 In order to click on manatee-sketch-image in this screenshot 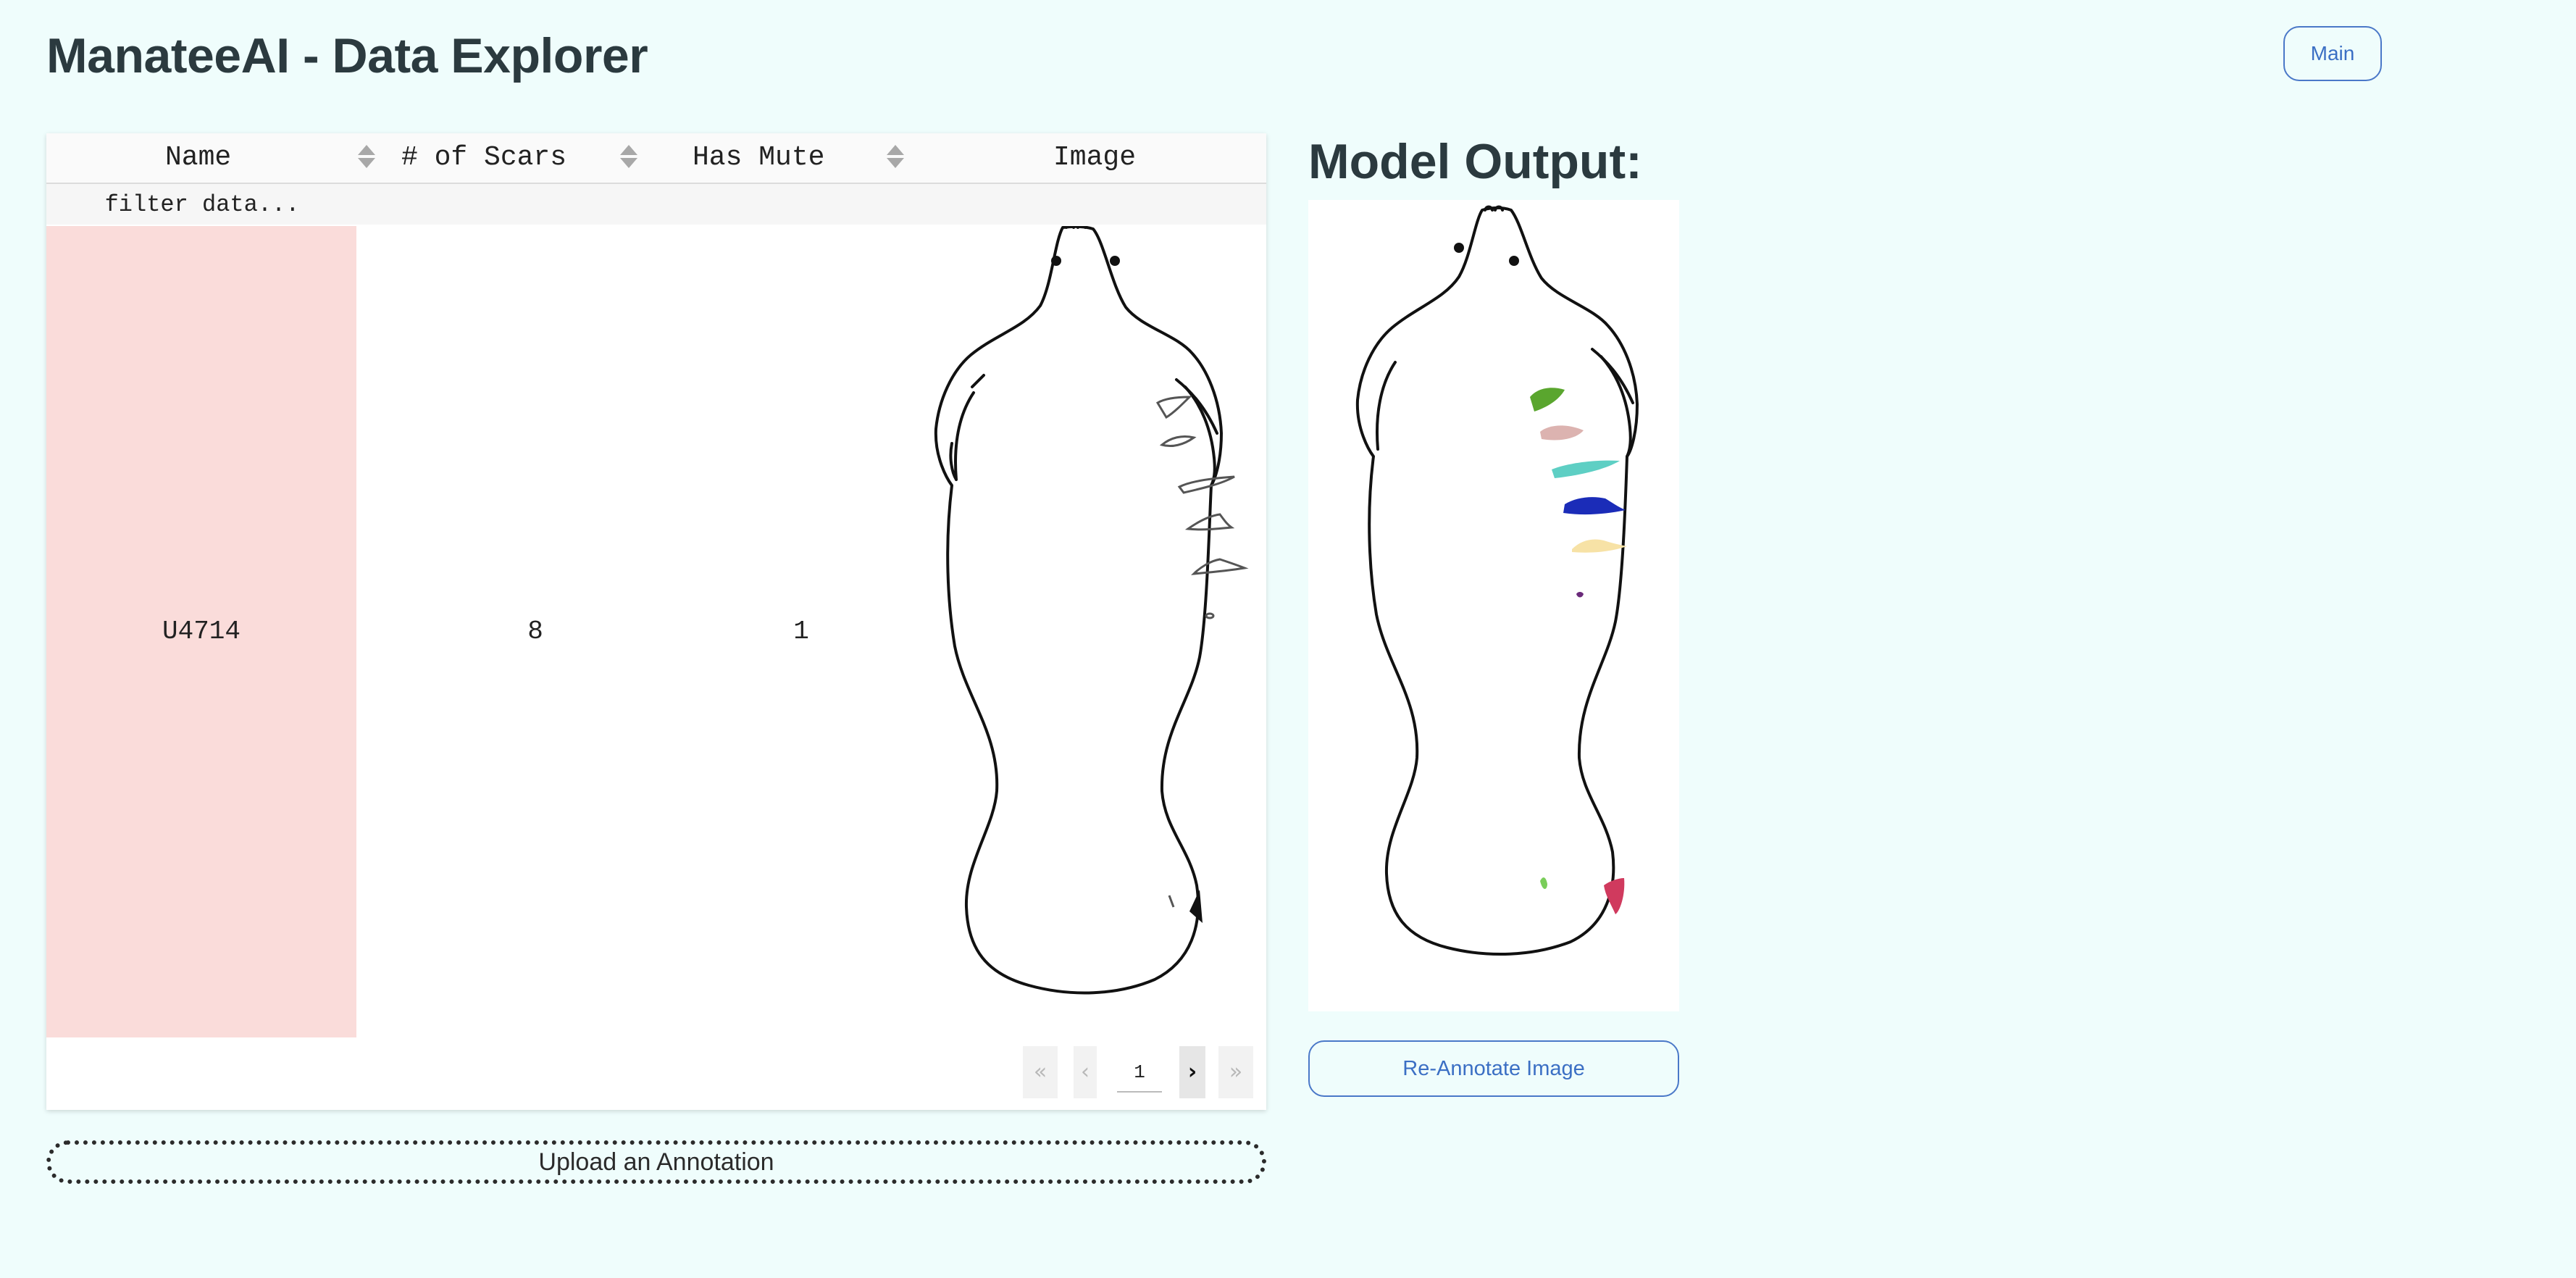, I will do `click(1091, 610)`.